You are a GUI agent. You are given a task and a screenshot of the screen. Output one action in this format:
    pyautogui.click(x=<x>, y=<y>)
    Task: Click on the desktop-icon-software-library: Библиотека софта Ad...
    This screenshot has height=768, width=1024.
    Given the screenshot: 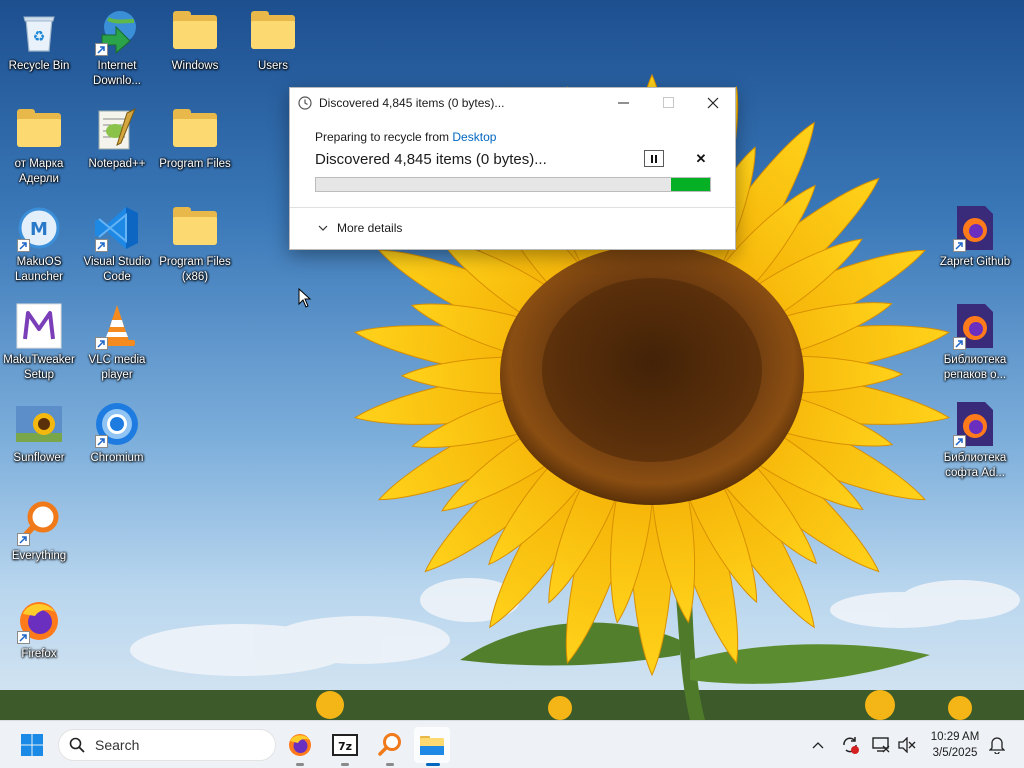 What is the action you would take?
    pyautogui.click(x=975, y=440)
    